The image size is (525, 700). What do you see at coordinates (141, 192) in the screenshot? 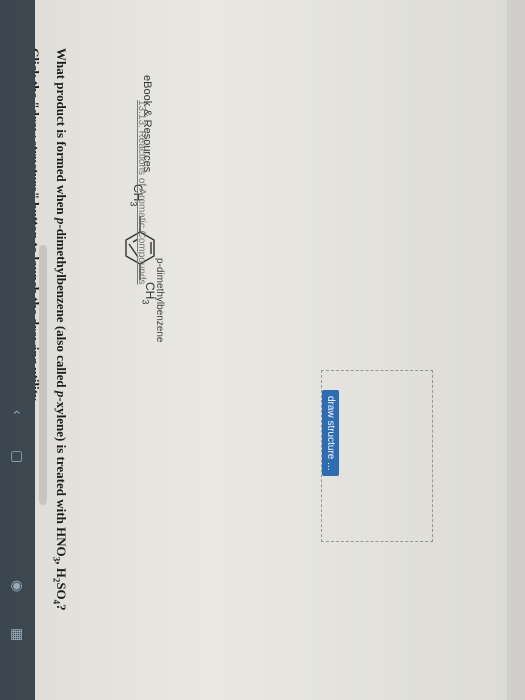
I see `ebook-resource-link: 13.13. Reactions of Aromatic Compounds` at bounding box center [141, 192].